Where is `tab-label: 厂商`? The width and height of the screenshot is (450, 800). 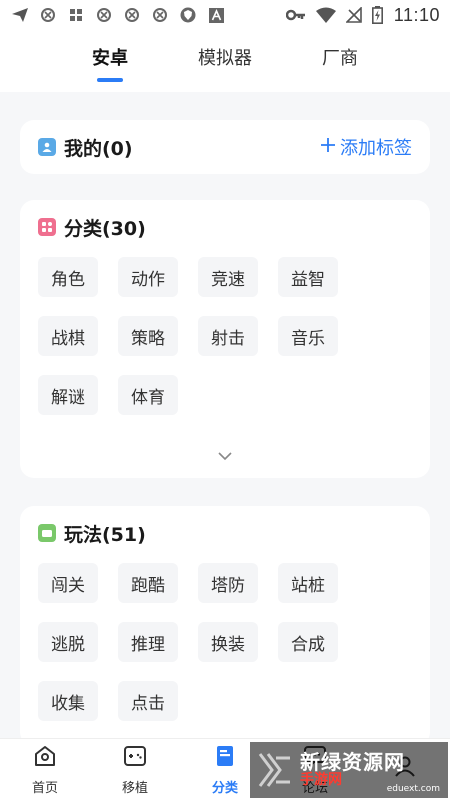
tab-label: 厂商 is located at coordinates (340, 58).